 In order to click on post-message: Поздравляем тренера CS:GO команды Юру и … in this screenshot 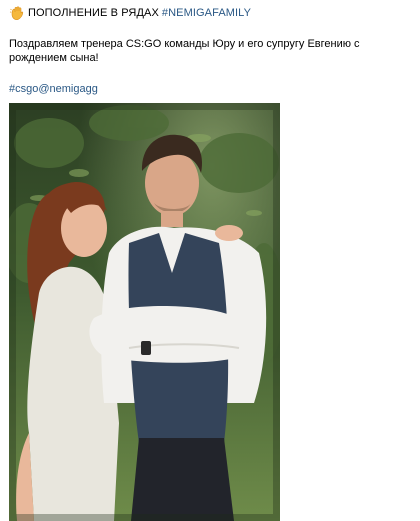, I will do `click(184, 51)`.